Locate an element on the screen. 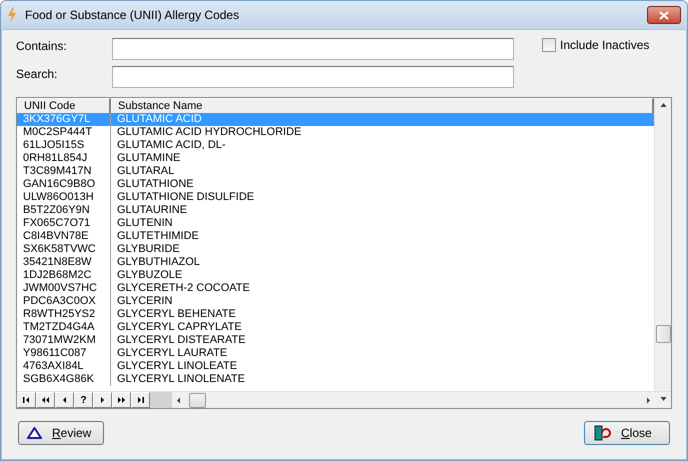  name-cell-text: GLYCERIN is located at coordinates (145, 301).